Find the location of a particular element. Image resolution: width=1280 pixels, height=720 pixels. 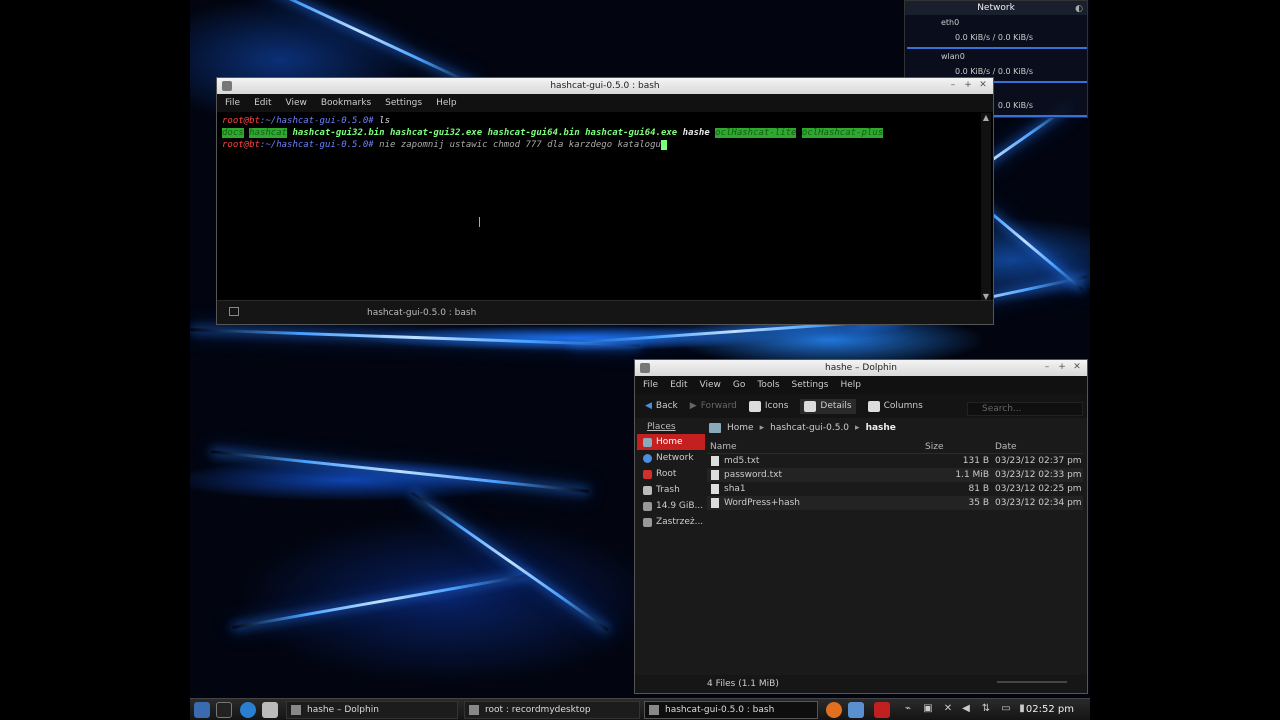

back-button: ◀ Back is located at coordinates (661, 406).